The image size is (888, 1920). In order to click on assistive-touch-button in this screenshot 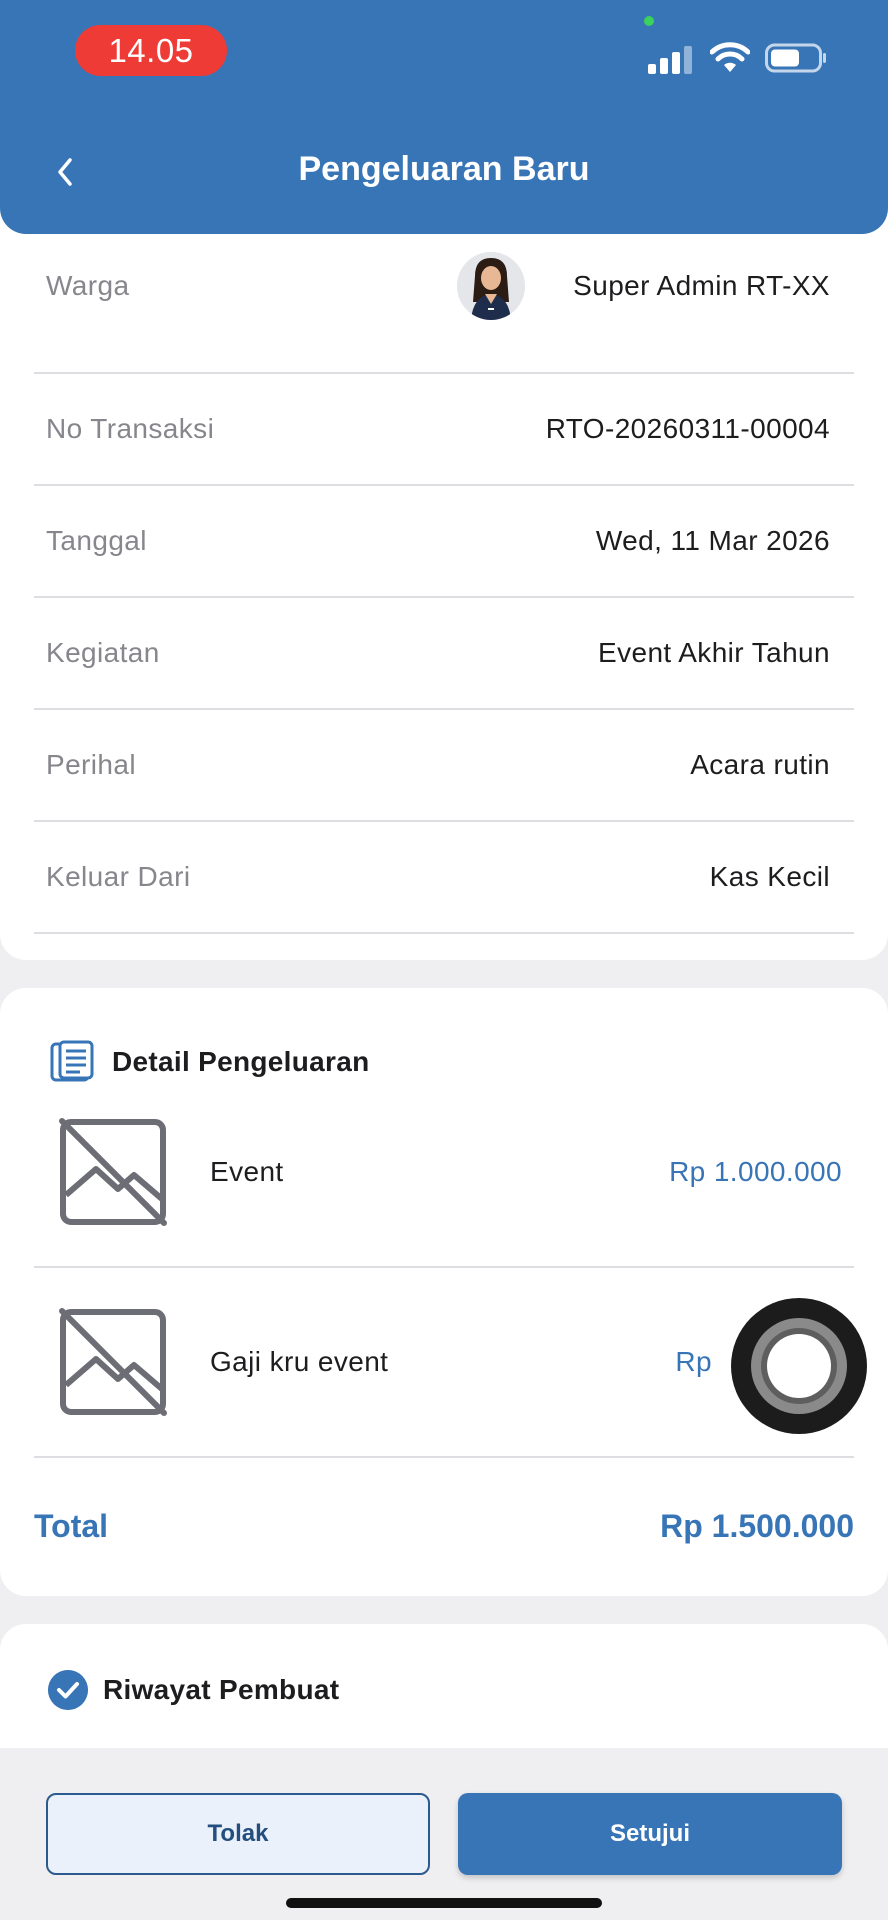, I will do `click(799, 1366)`.